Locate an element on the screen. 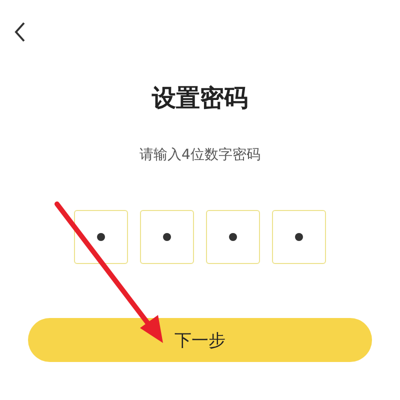  code-box is located at coordinates (101, 237).